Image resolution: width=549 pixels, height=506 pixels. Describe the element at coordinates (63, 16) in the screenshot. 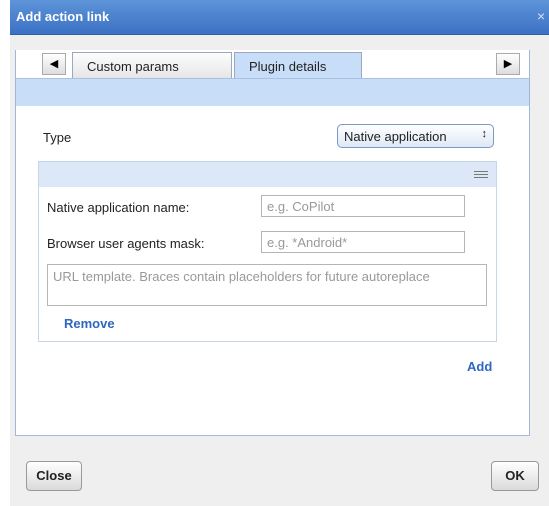

I see `dialog-title: Add action link` at that location.